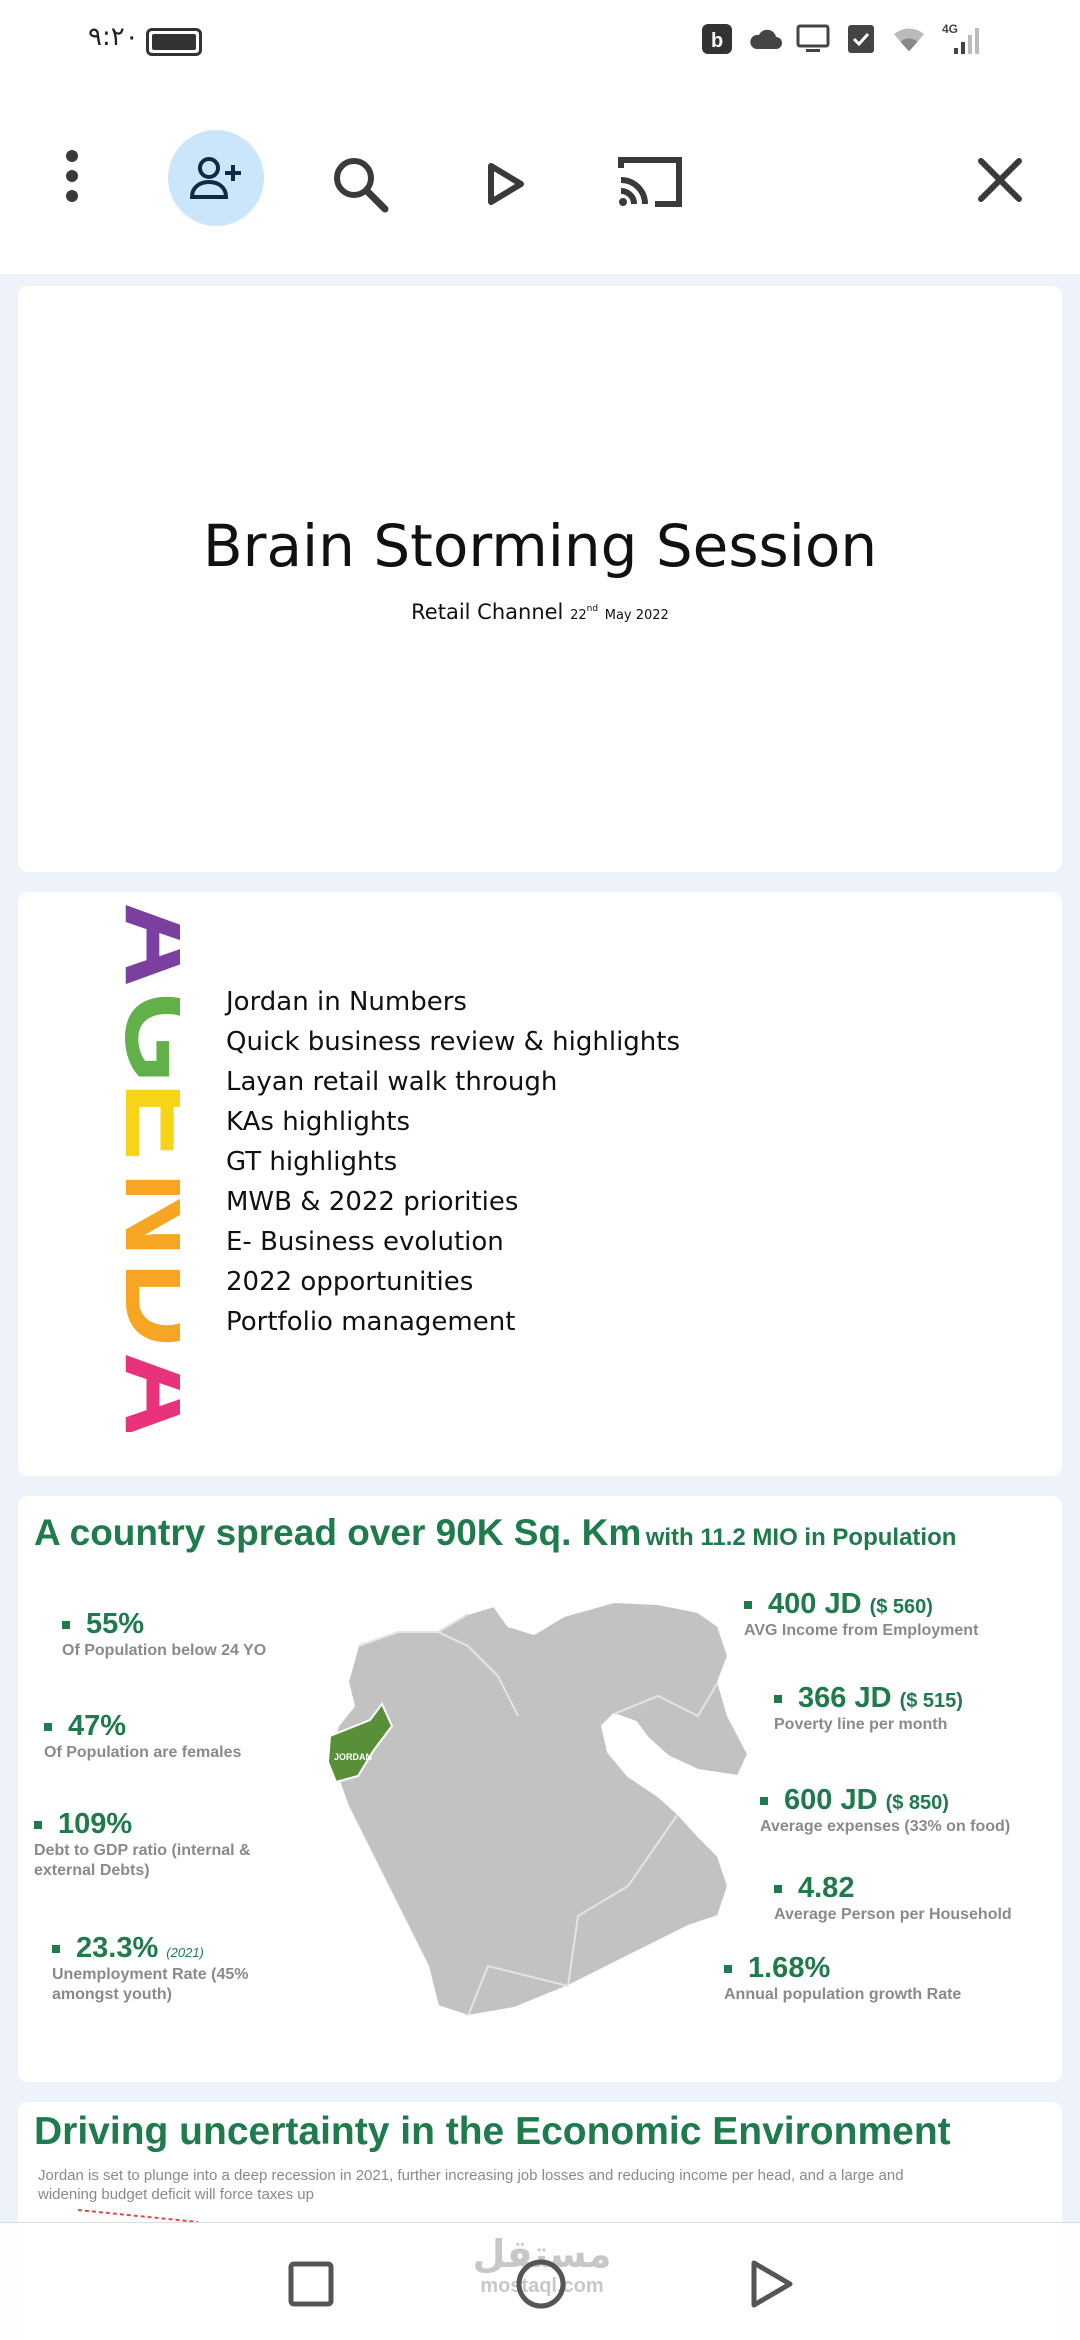 The height and width of the screenshot is (2340, 1080). I want to click on b-icon: b, so click(717, 39).